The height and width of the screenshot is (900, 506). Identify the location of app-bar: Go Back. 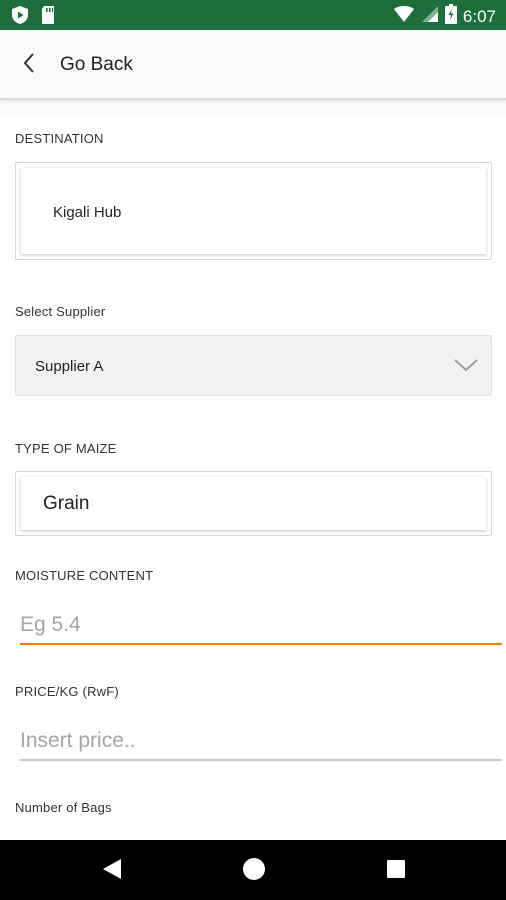
(253, 65).